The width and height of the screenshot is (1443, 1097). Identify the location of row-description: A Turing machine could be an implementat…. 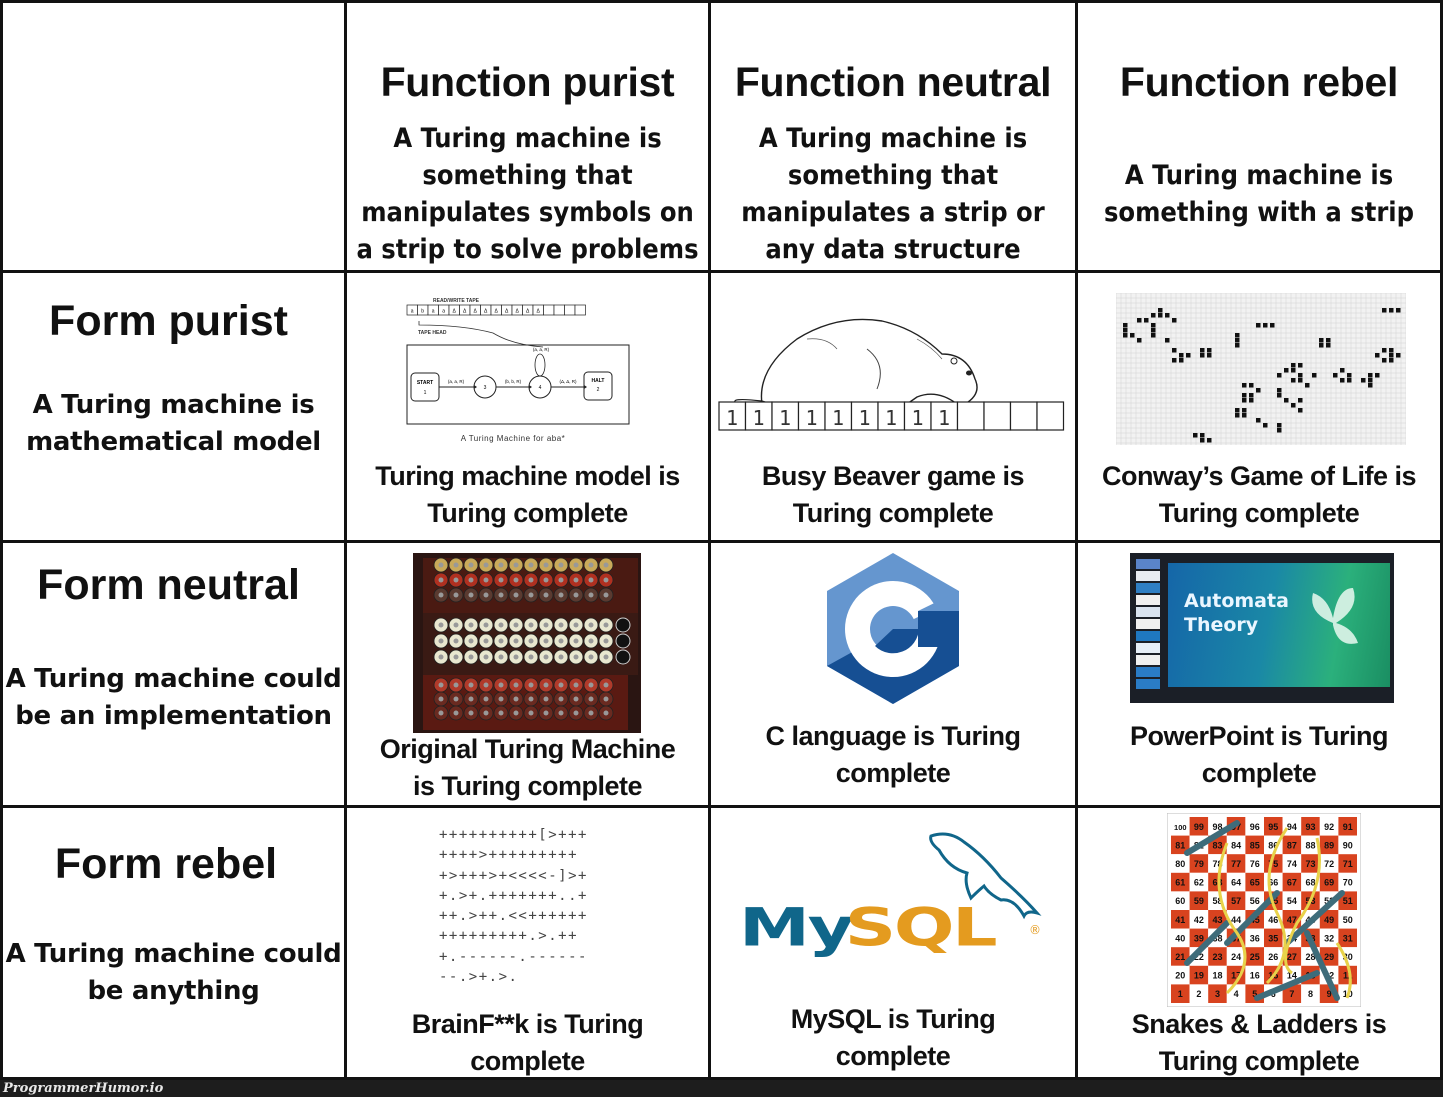
(173, 697).